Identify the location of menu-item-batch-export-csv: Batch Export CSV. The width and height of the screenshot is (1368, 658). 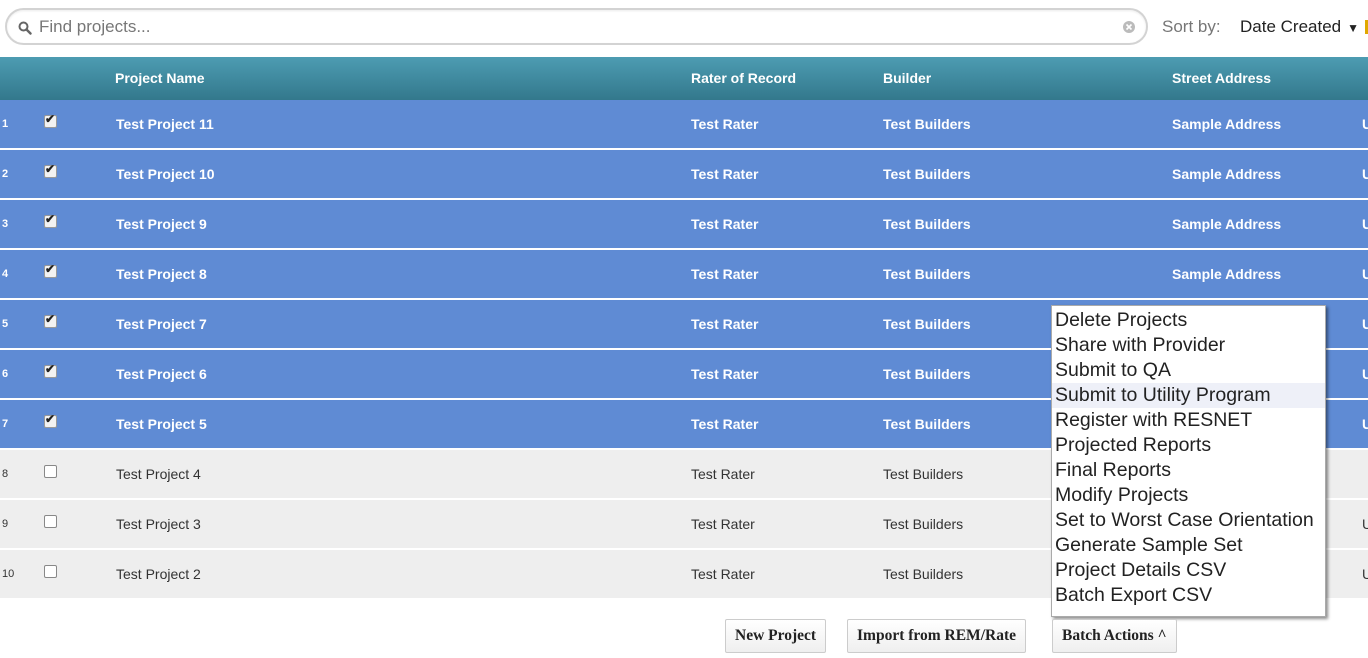
(1188, 595).